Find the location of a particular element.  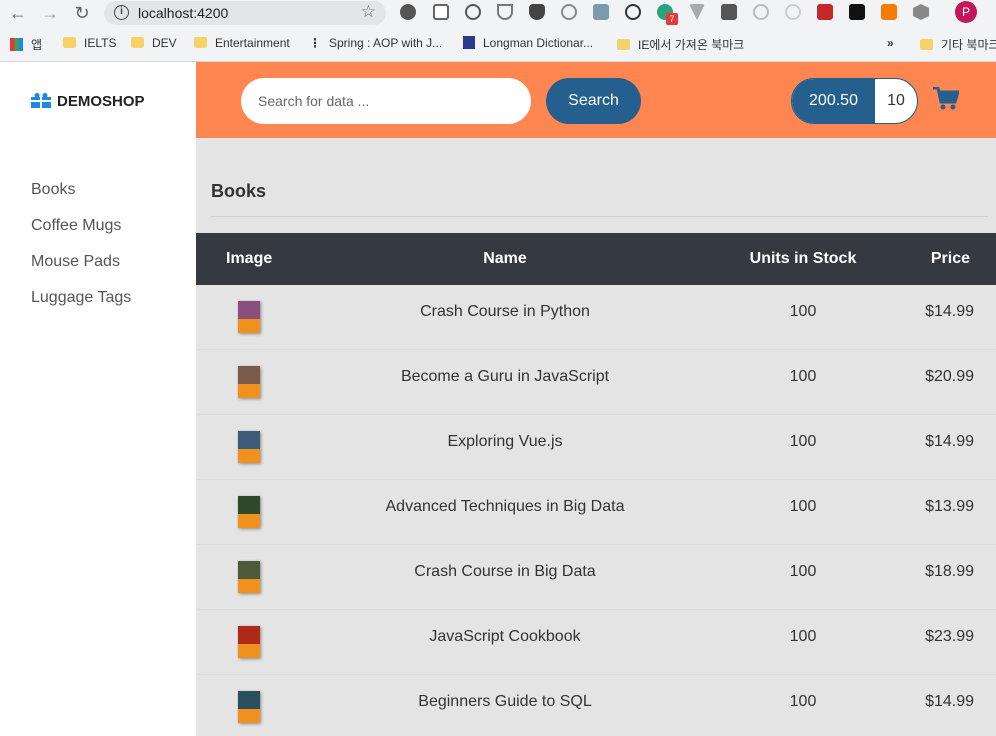

address-bar: i localhost:4200 ☆ is located at coordinates (245, 13).